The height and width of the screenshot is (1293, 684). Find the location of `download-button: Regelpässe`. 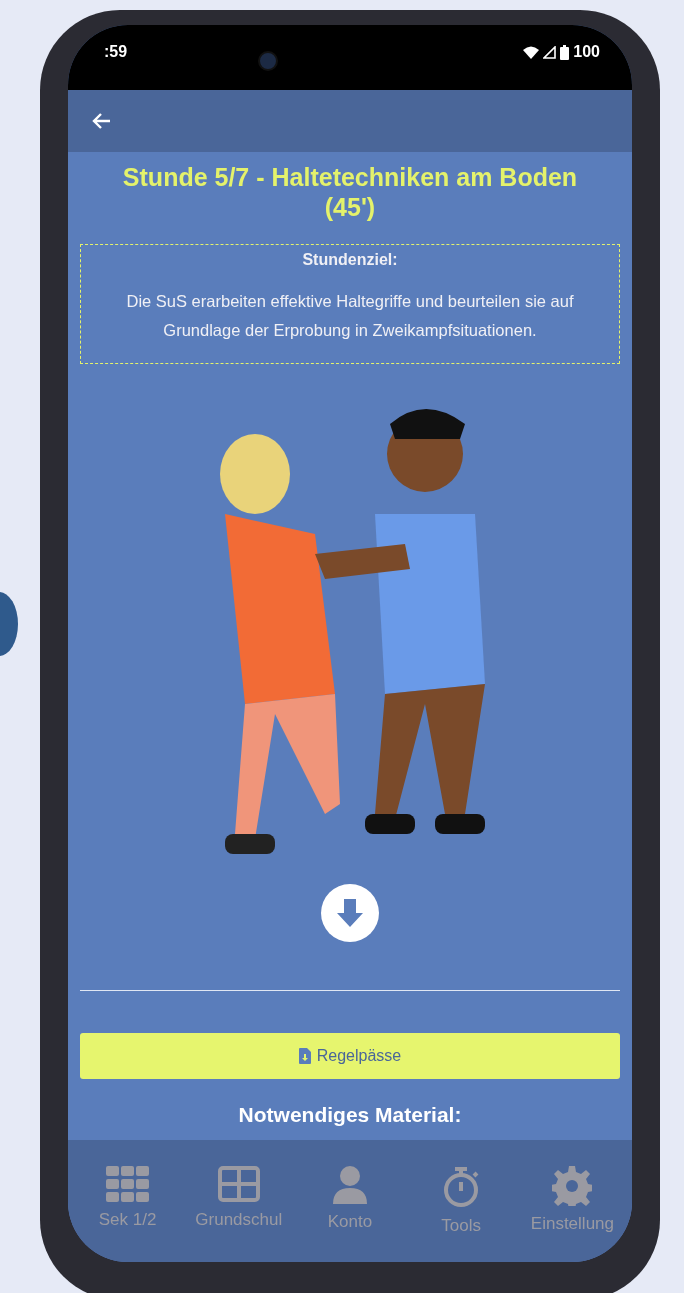

download-button: Regelpässe is located at coordinates (350, 1056).